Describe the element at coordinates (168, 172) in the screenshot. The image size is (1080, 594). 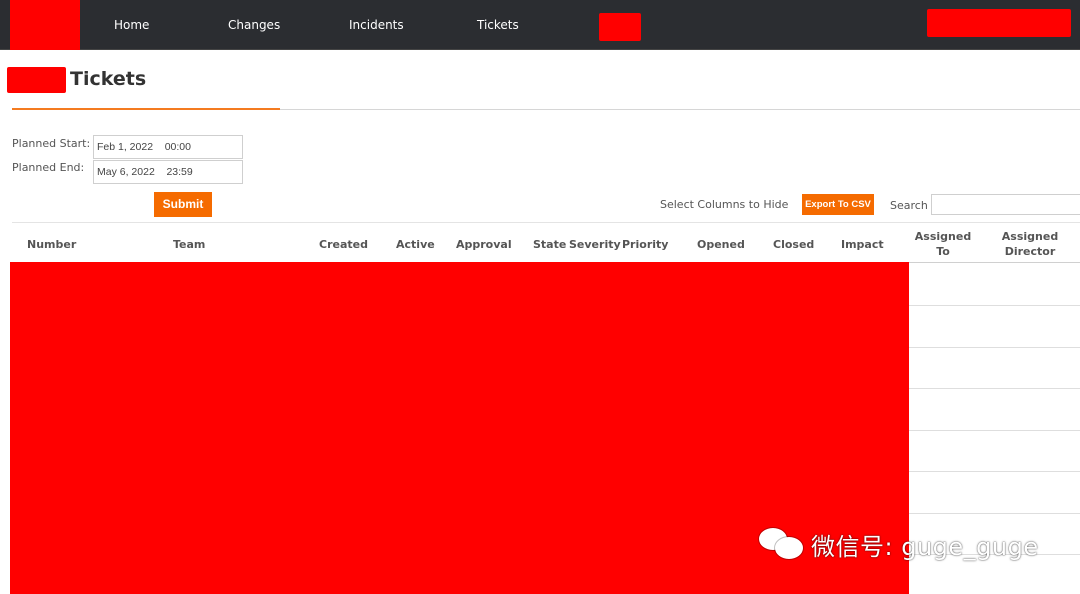
I see `planned-end-input` at that location.